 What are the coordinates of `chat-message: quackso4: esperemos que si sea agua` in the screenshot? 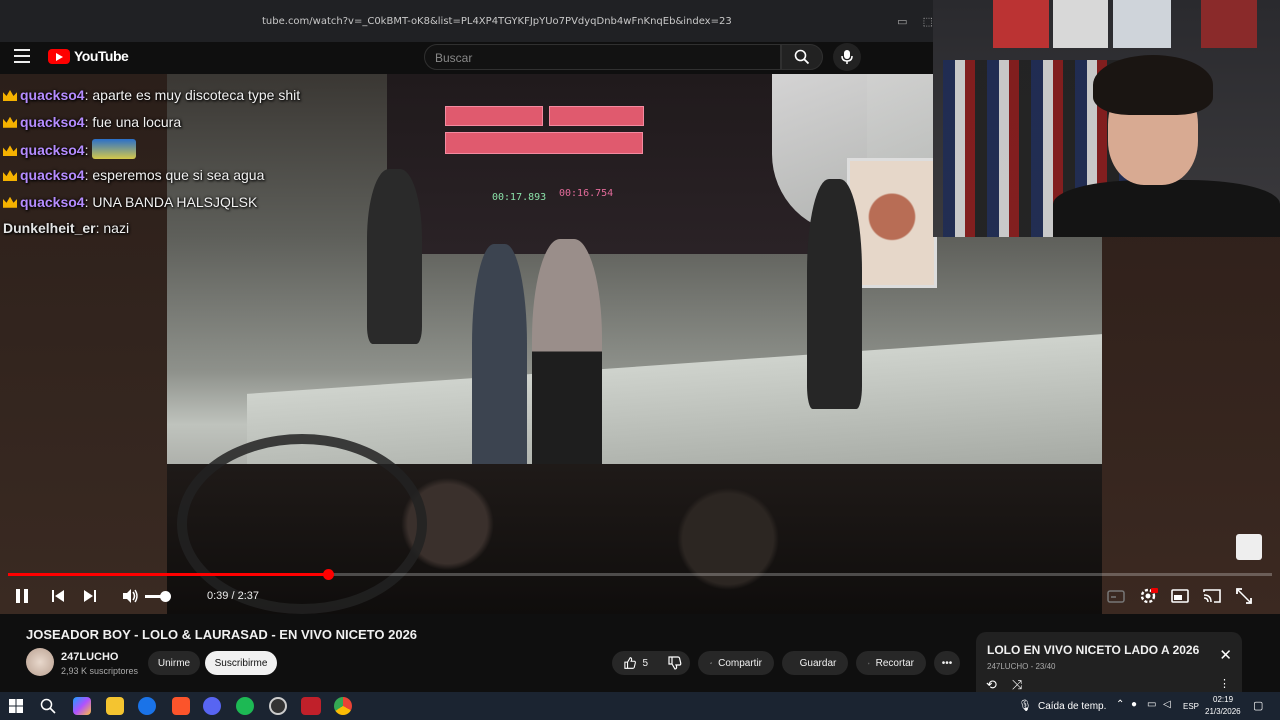 It's located at (151, 179).